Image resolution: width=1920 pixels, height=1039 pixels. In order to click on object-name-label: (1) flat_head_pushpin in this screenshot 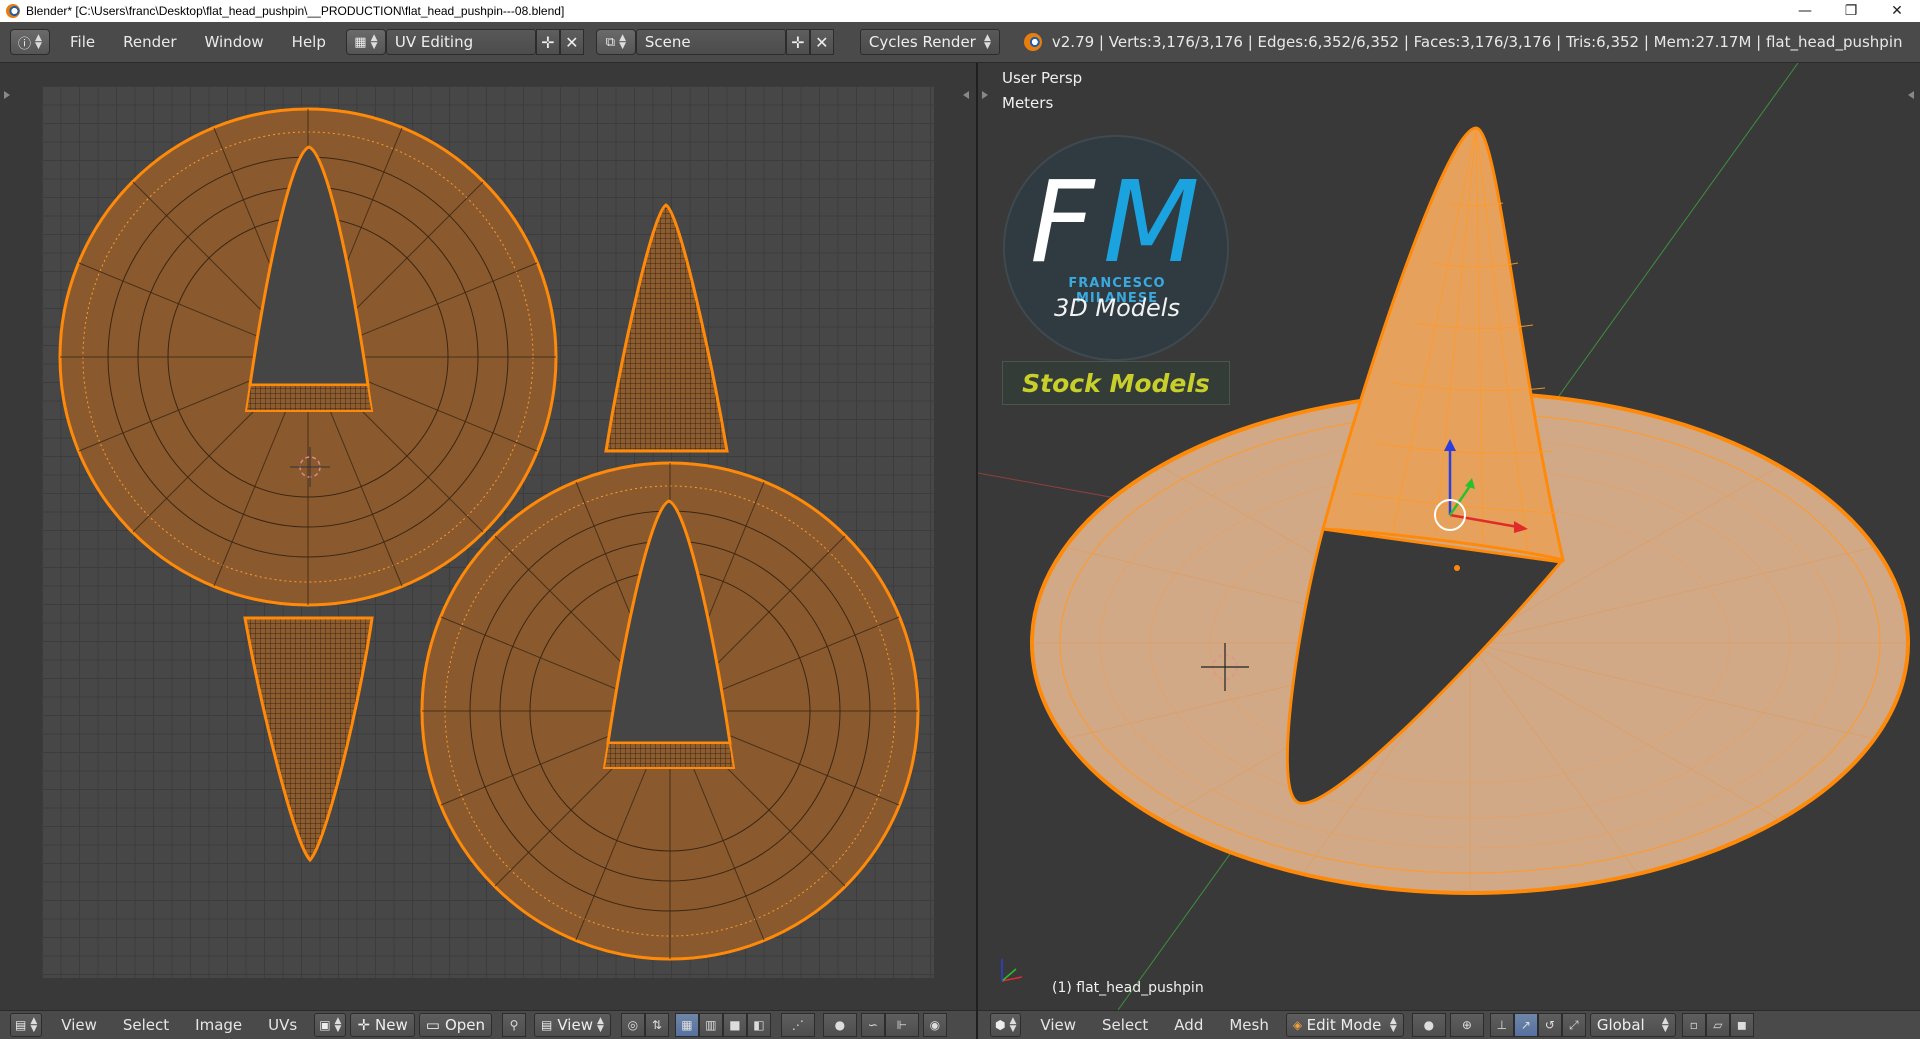, I will do `click(1128, 988)`.